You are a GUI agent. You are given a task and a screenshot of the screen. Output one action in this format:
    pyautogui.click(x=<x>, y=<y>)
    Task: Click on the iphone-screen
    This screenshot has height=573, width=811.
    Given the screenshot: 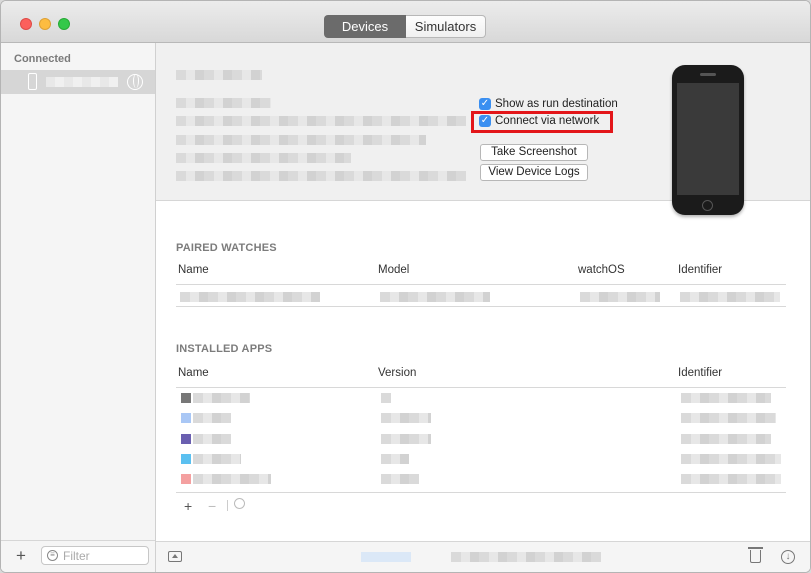 What is the action you would take?
    pyautogui.click(x=708, y=139)
    